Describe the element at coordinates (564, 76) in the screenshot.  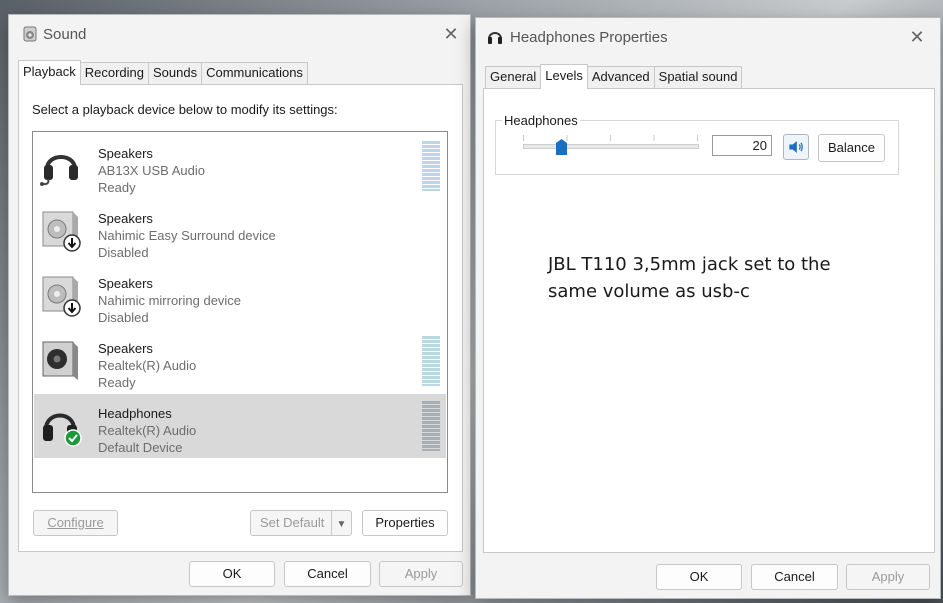
I see `tab-levels: Levels` at that location.